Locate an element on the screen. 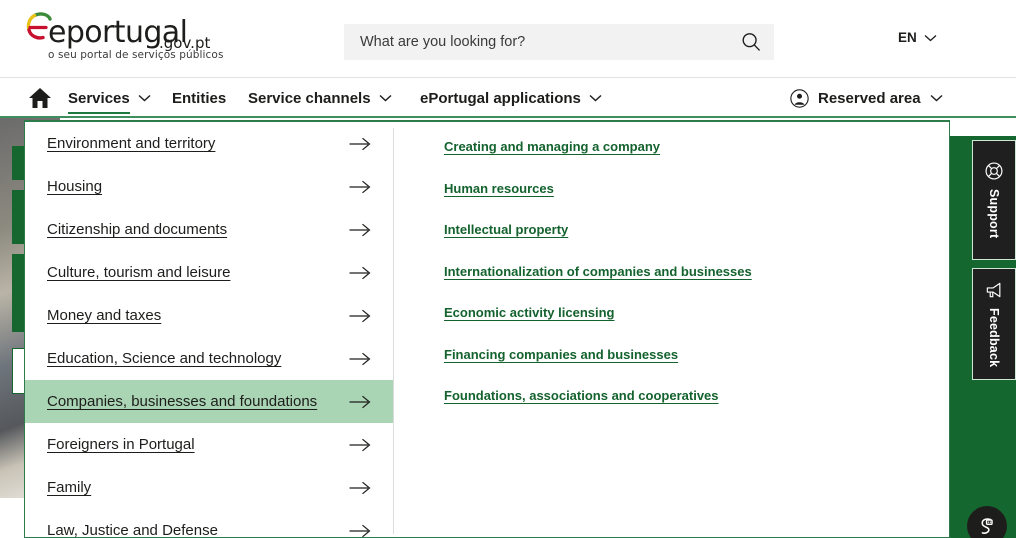  category-item: Law, Justice and Defense is located at coordinates (209, 523).